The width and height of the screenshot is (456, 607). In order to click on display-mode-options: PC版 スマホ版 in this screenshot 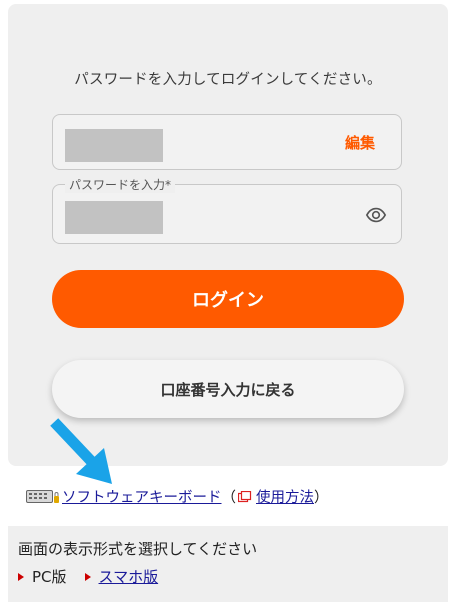, I will do `click(97, 576)`.